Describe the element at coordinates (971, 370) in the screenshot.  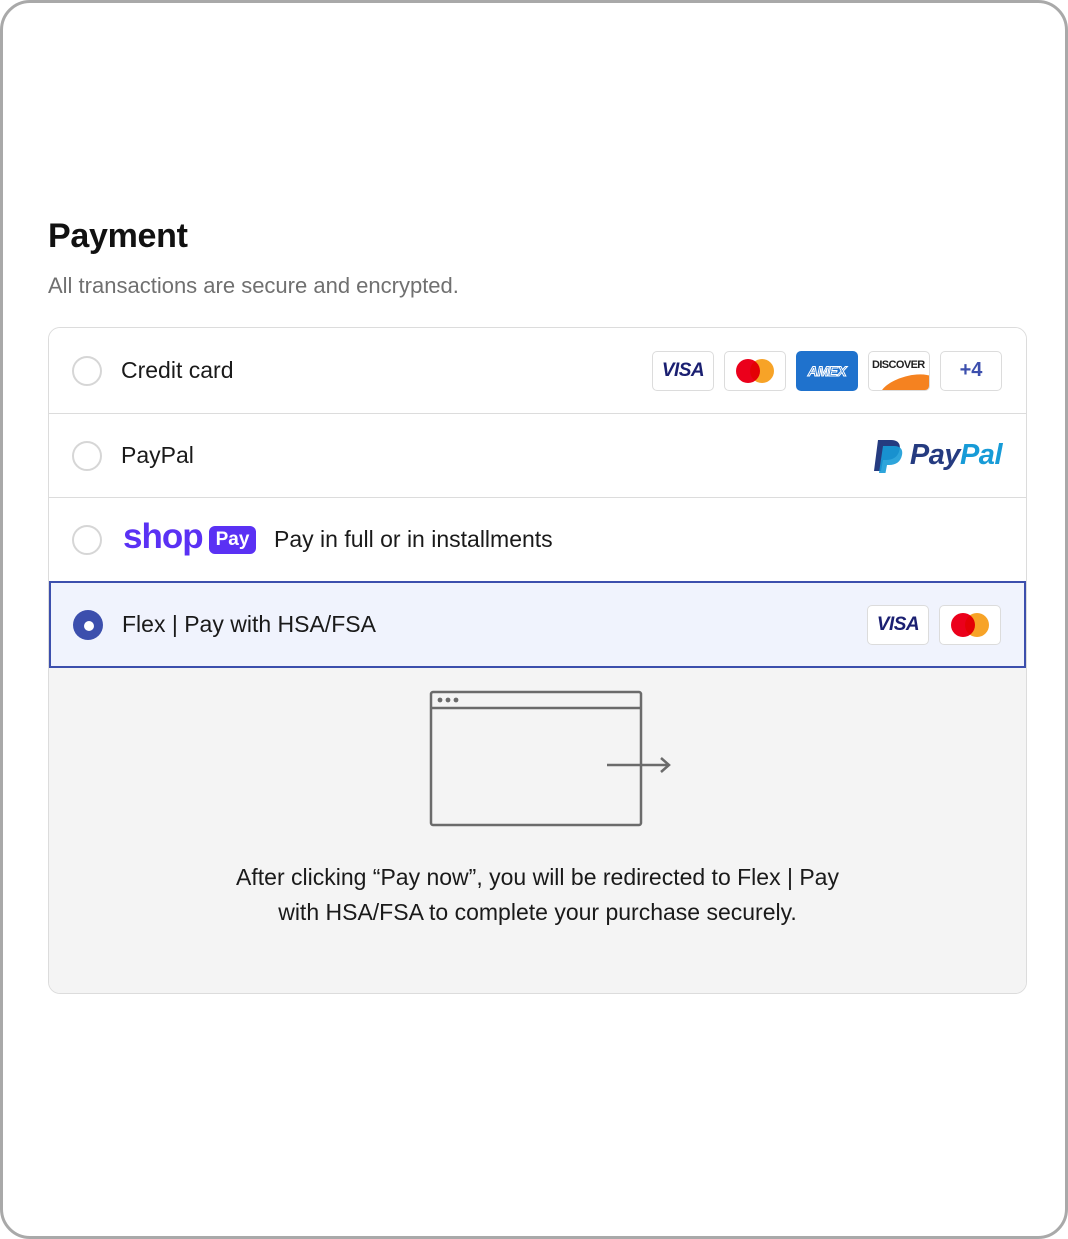
I see `more-cards-badge: +4` at that location.